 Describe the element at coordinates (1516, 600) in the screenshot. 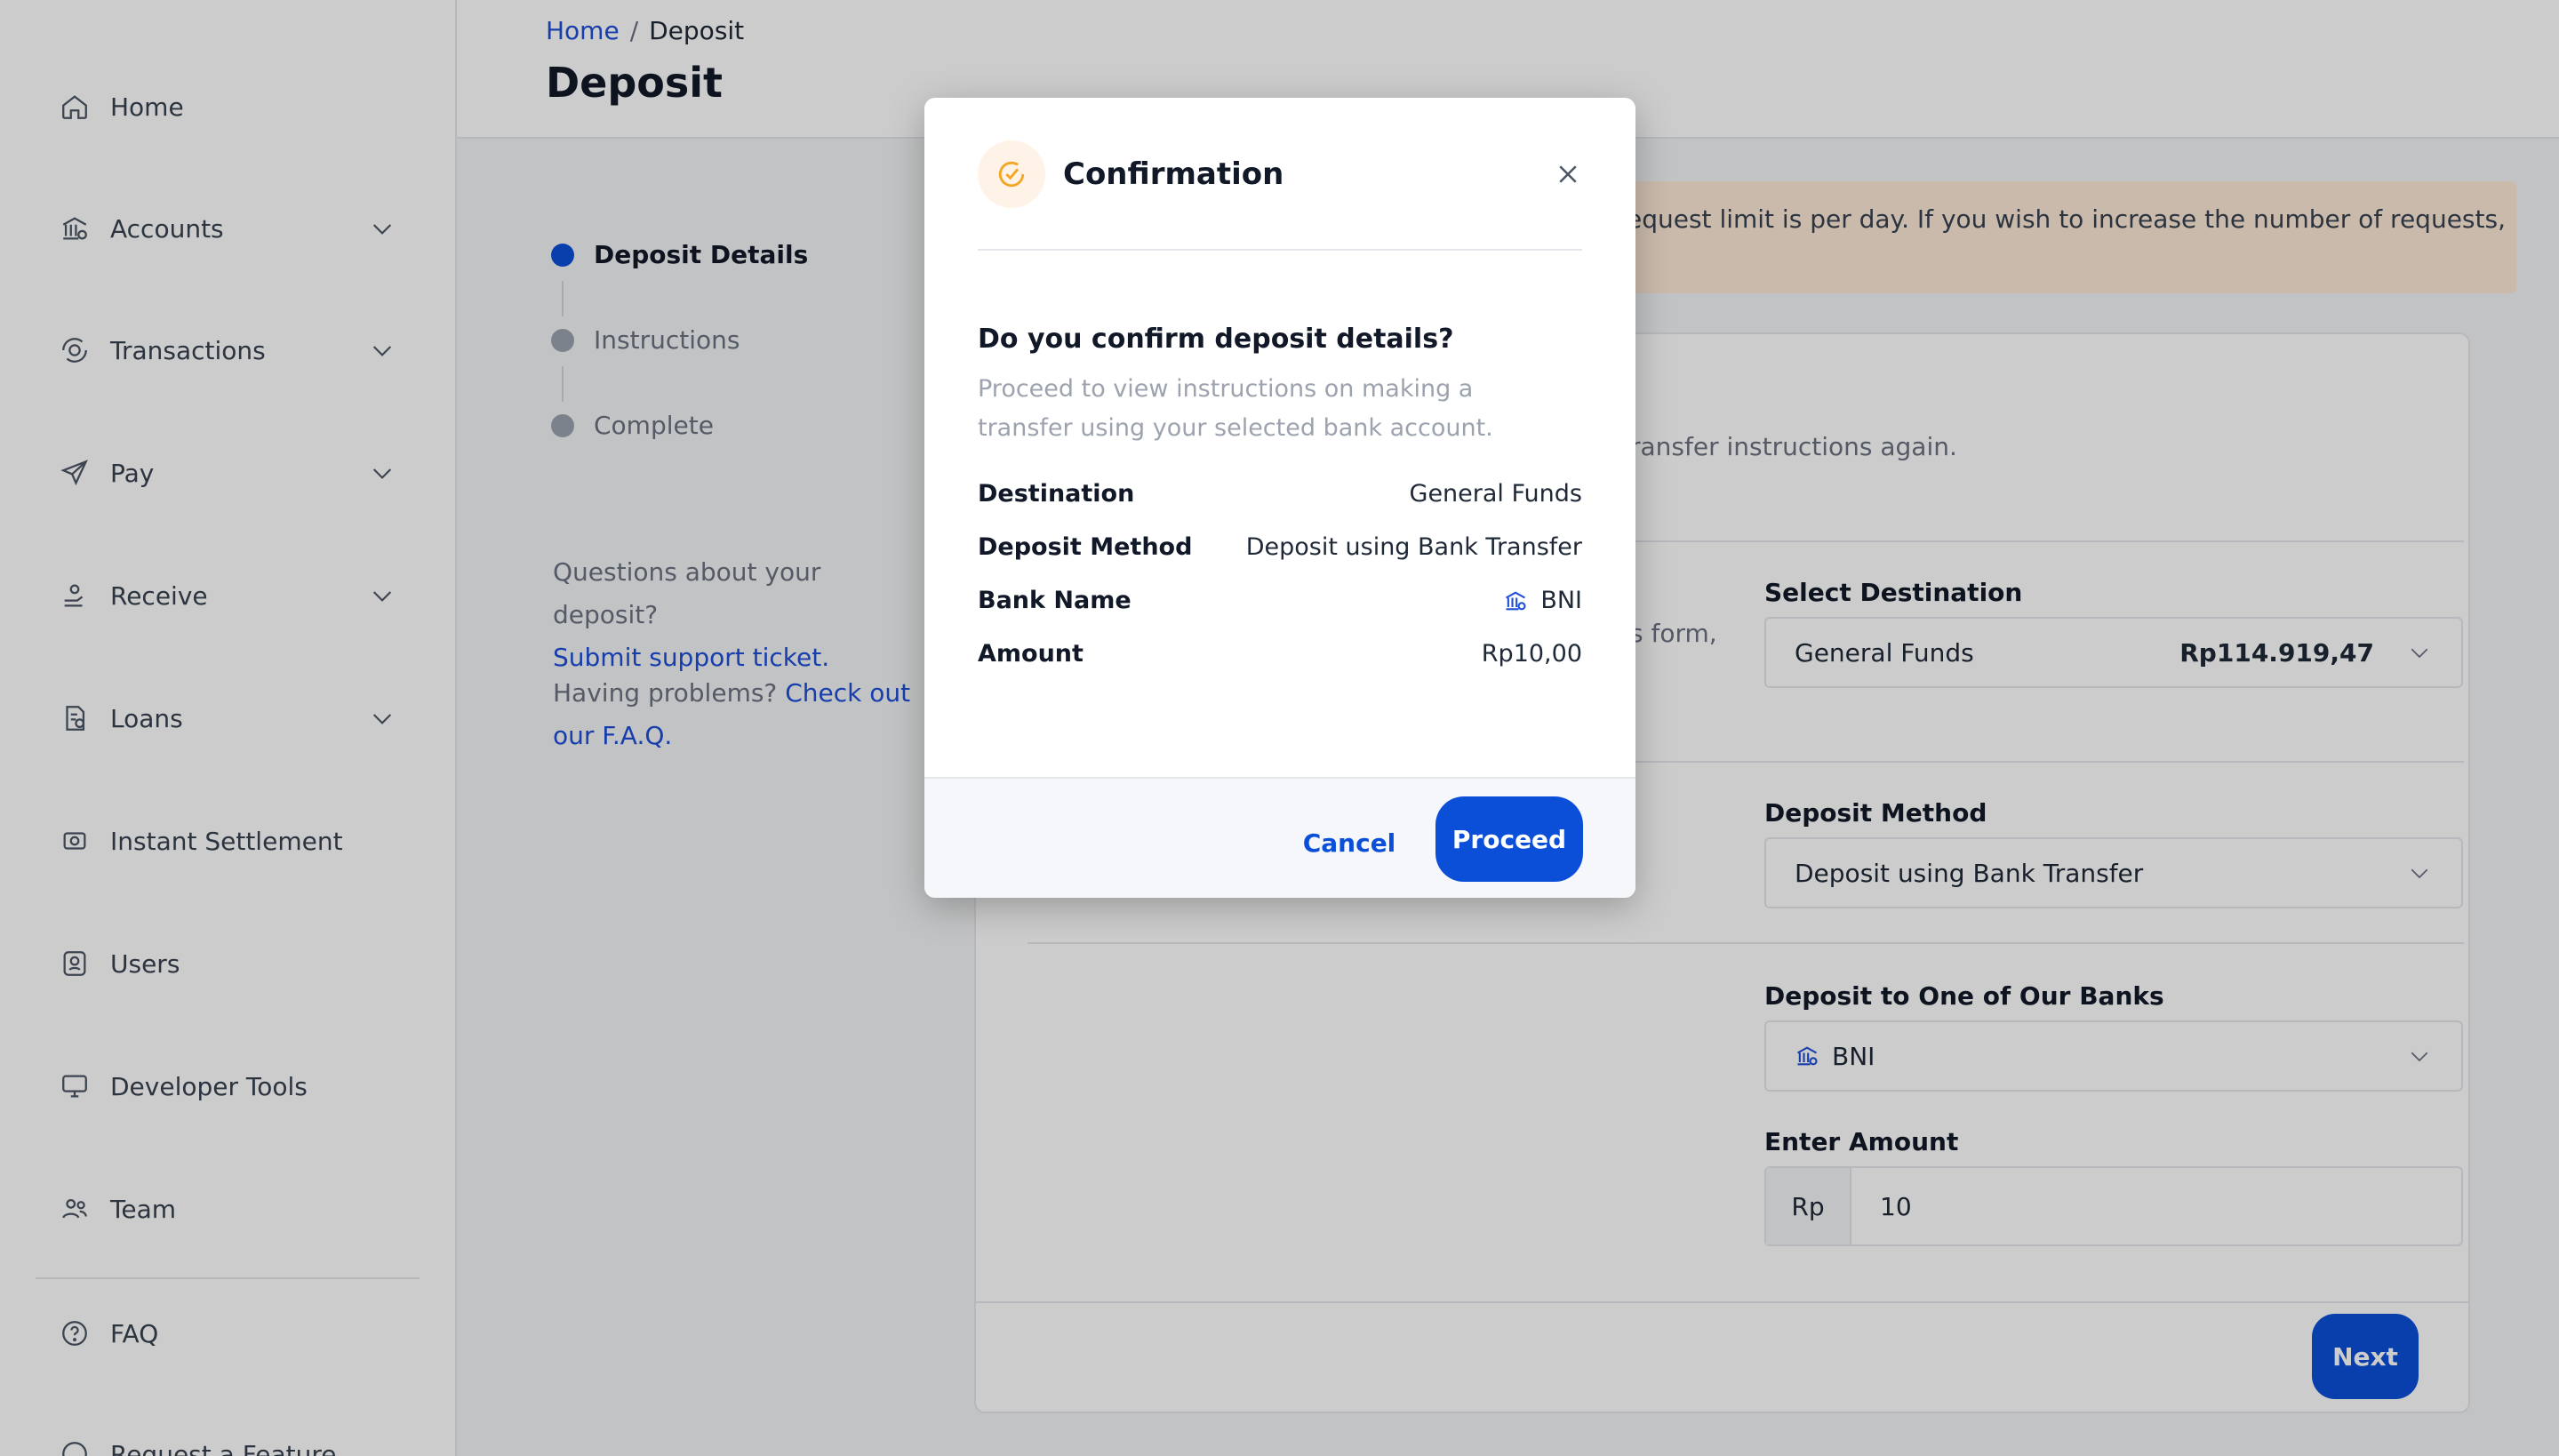

I see `bank-icon` at that location.